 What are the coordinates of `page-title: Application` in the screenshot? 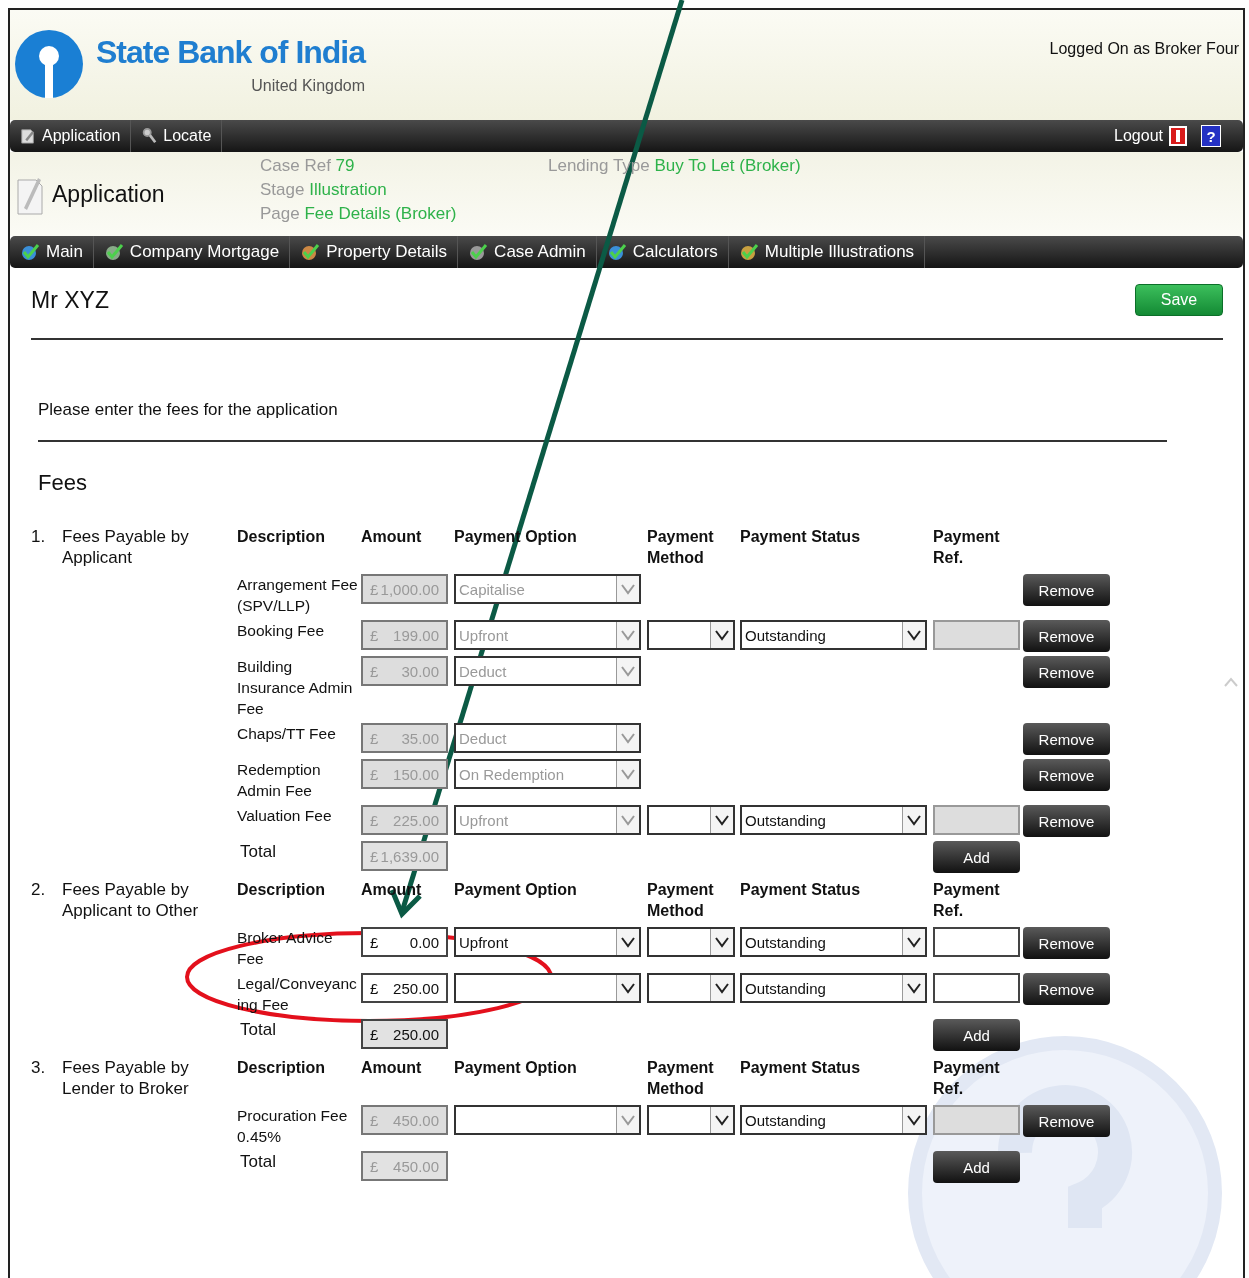 It's located at (108, 194).